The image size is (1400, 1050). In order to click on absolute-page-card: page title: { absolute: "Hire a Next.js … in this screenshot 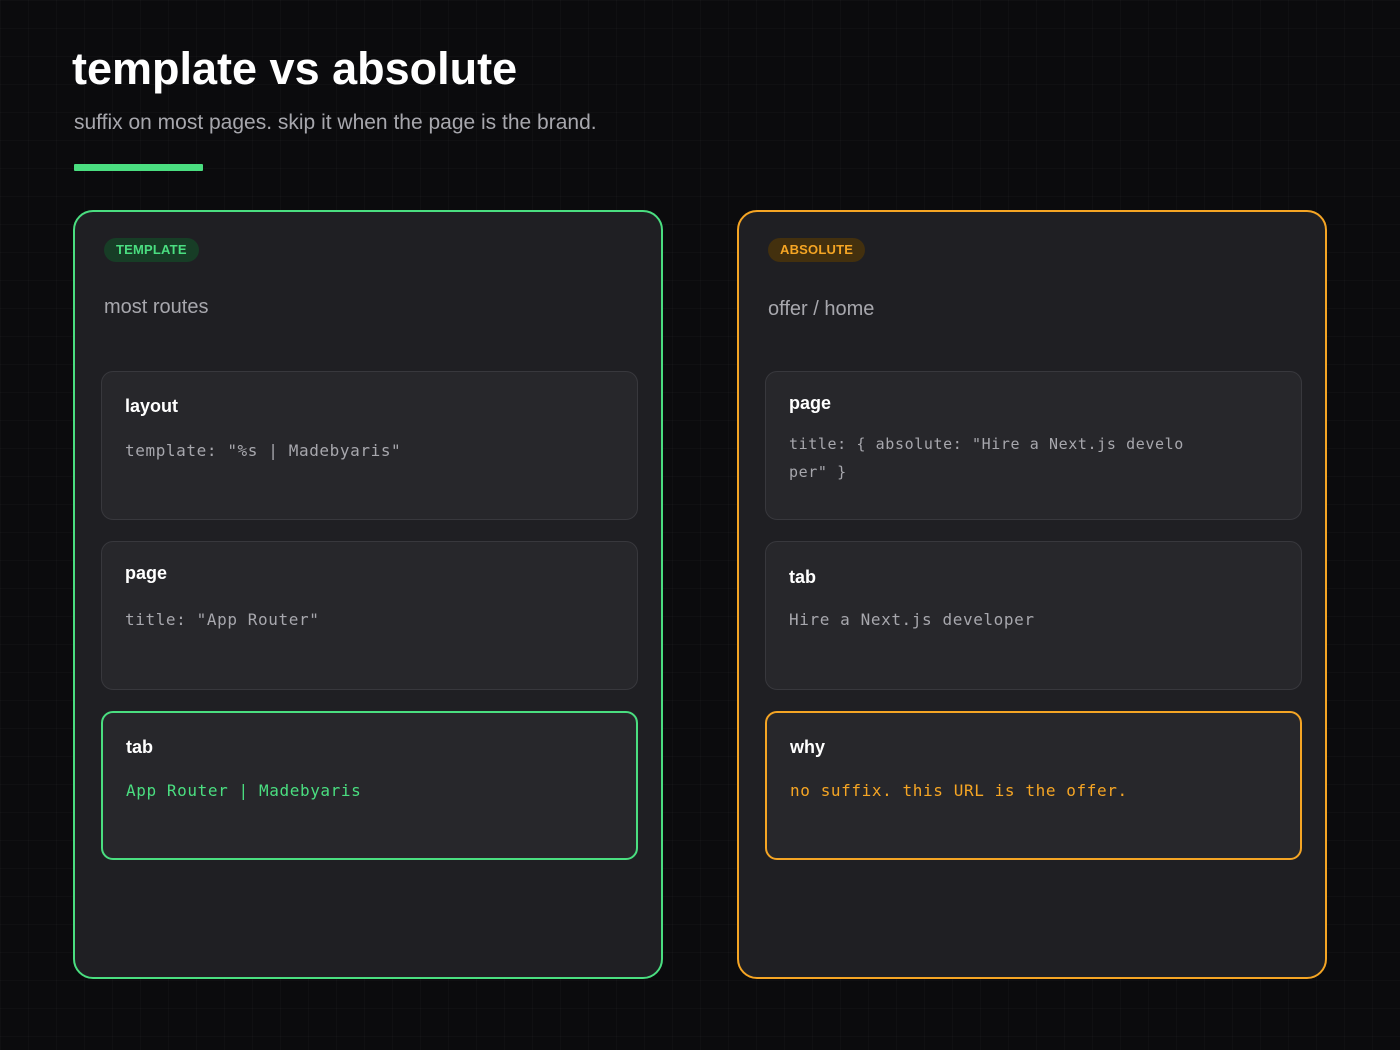, I will do `click(1033, 445)`.